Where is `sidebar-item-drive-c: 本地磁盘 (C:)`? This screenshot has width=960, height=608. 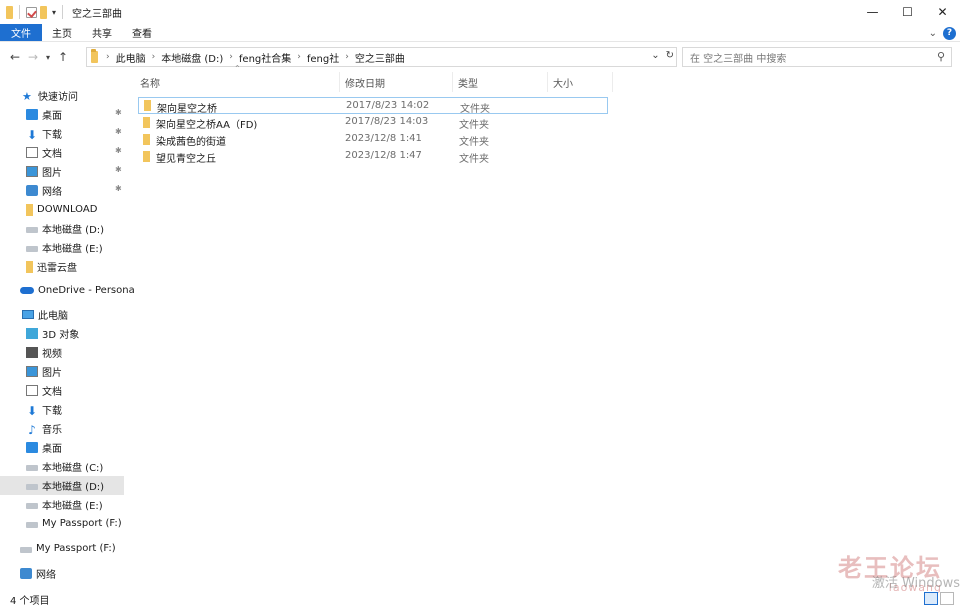 sidebar-item-drive-c: 本地磁盘 (C:) is located at coordinates (88, 466).